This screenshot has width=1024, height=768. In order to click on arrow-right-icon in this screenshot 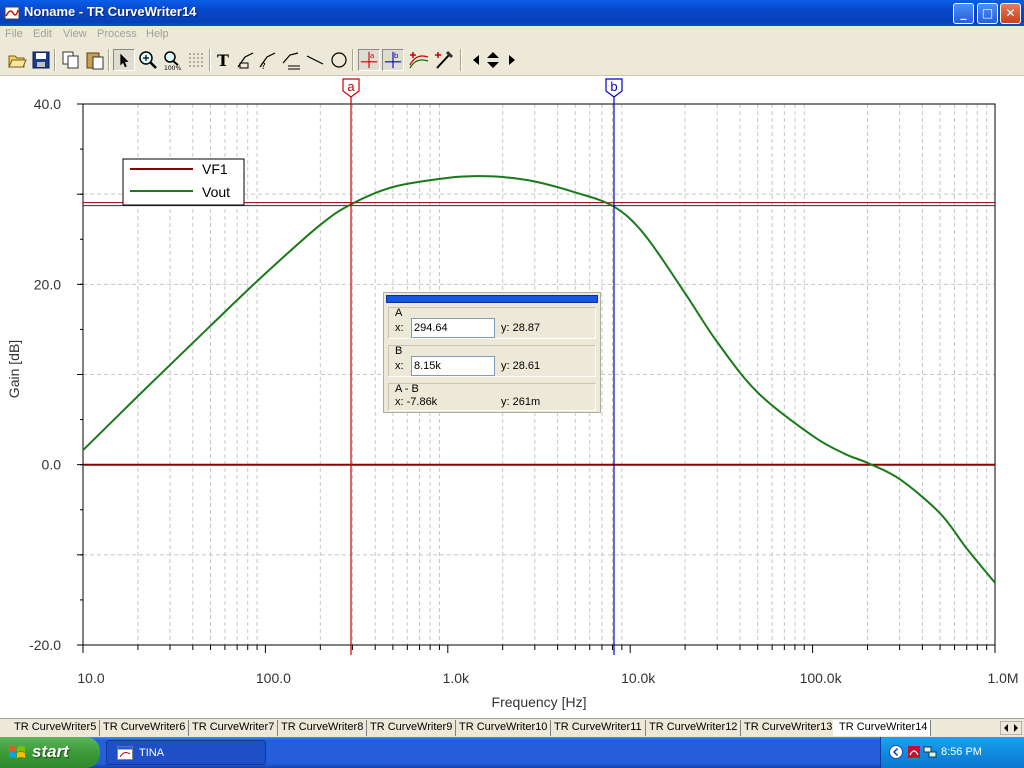, I will do `click(511, 60)`.